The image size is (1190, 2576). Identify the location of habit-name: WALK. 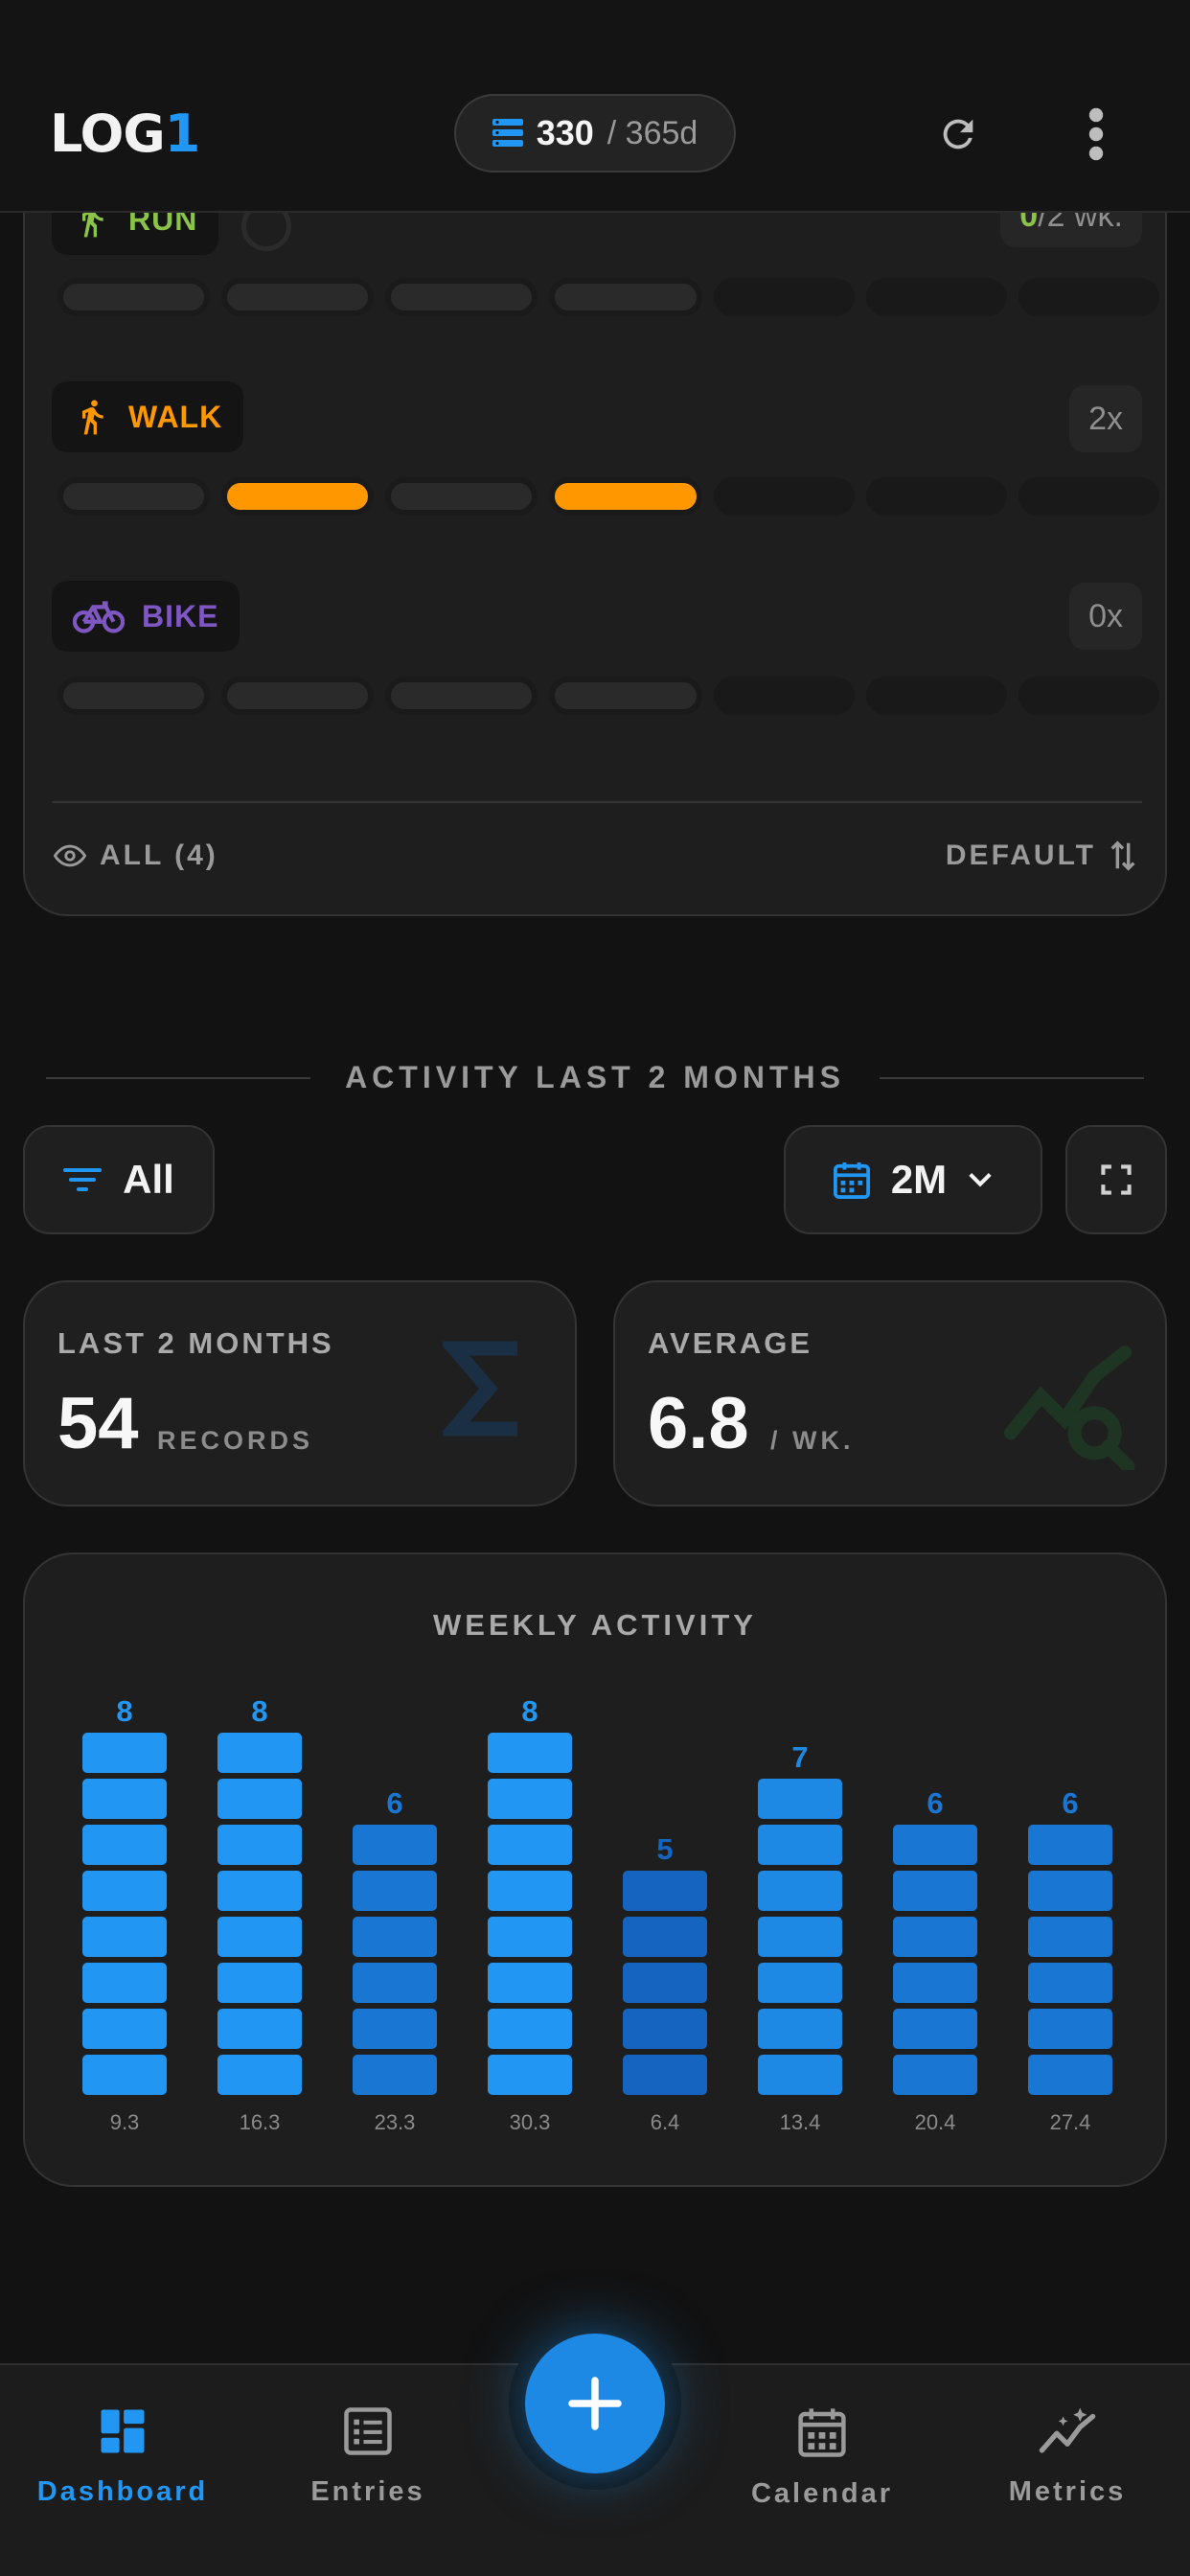
(175, 416).